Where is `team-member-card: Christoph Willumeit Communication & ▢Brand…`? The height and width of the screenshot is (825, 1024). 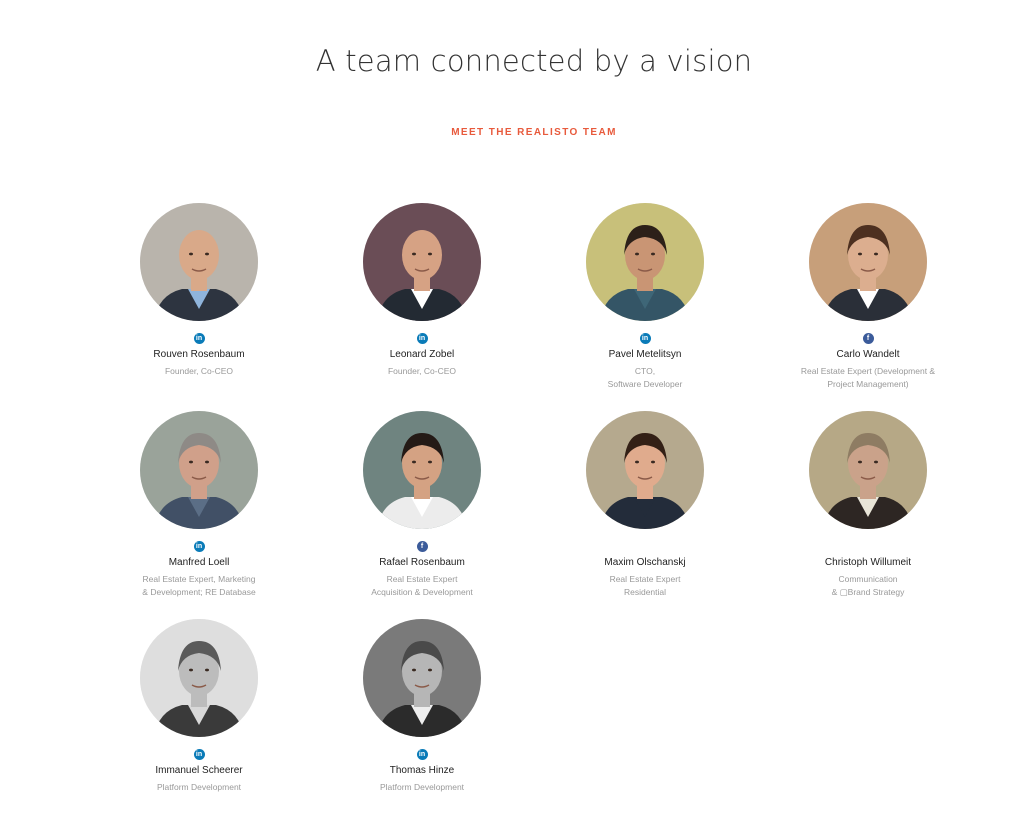
team-member-card: Christoph Willumeit Communication & ▢Brand… is located at coordinates (868, 505).